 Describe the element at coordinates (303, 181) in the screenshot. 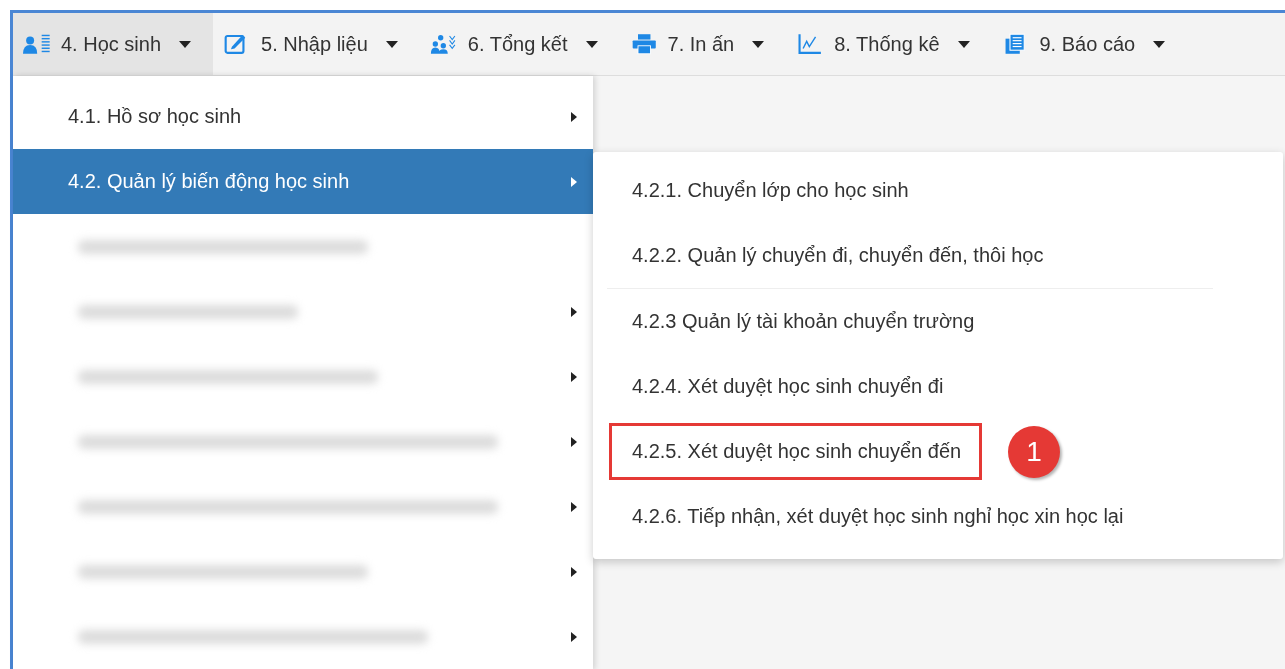

I see `menu-item: 4.2. Quản lý biến động học sinh` at that location.